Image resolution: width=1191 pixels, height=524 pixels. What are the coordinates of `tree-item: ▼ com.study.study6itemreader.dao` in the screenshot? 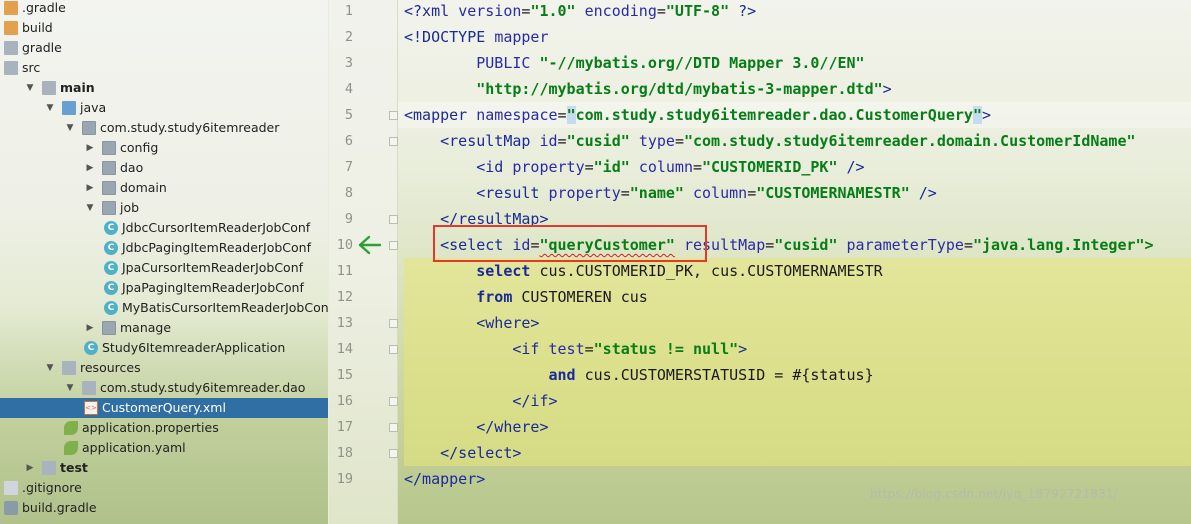 It's located at (164, 388).